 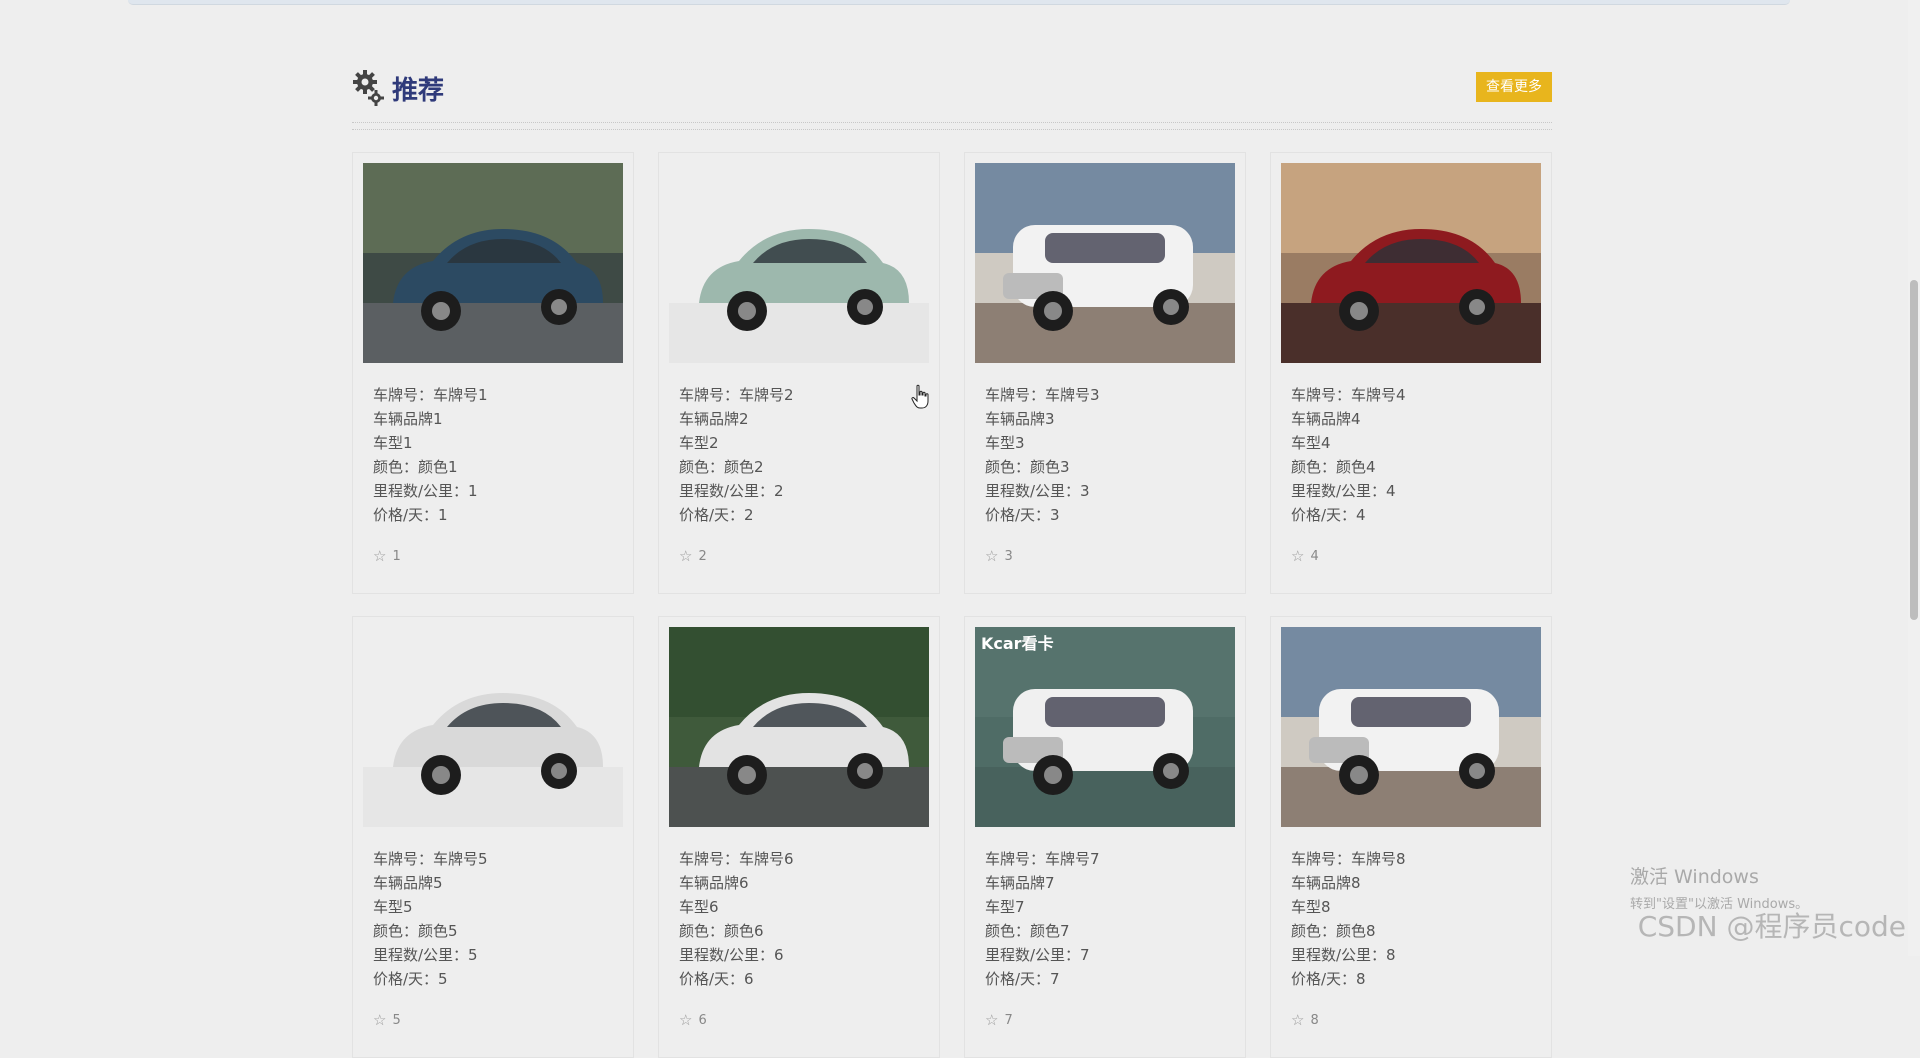 I want to click on vehicle-color: 颜色：颜色3, so click(x=1027, y=467).